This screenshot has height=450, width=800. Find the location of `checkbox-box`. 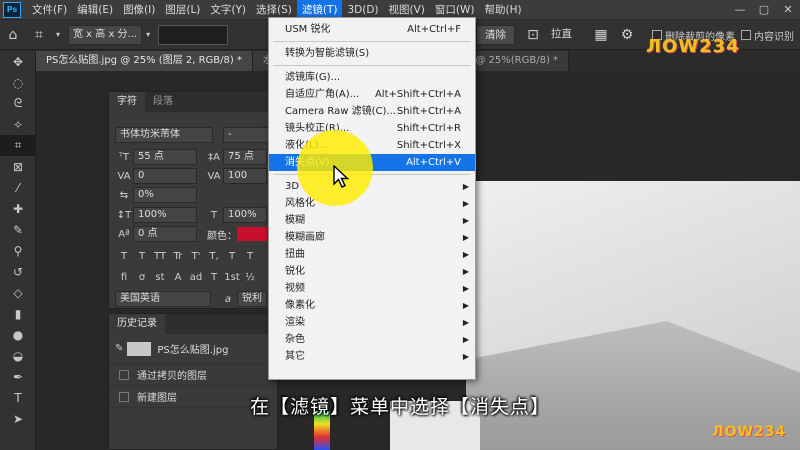

checkbox-box is located at coordinates (746, 35).